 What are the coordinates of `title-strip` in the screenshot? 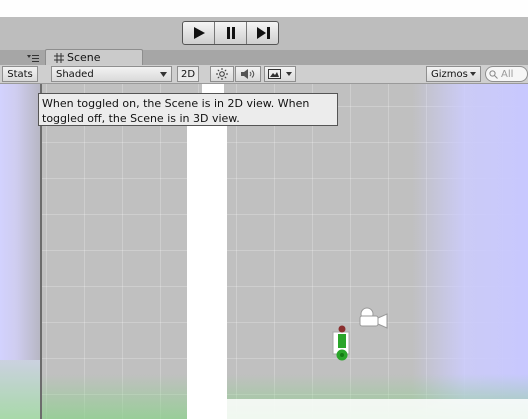 It's located at (264, 8).